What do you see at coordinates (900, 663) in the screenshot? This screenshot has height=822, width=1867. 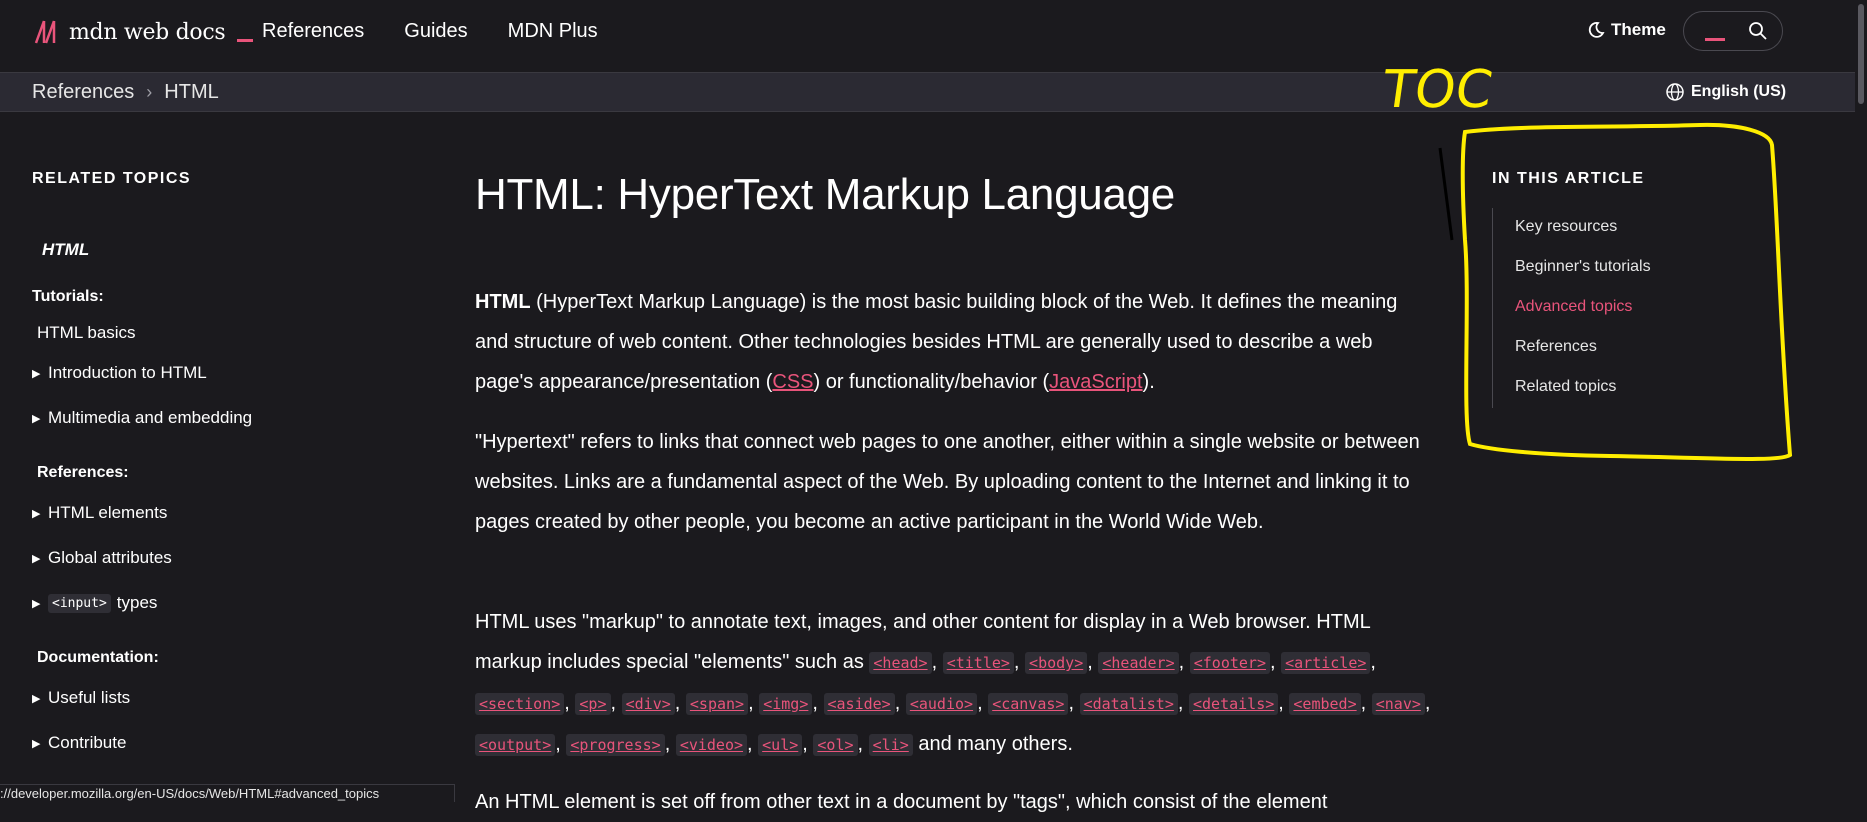 I see `tag-link: <head>` at bounding box center [900, 663].